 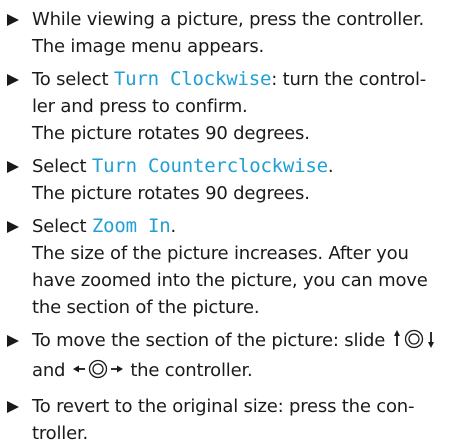 I want to click on step-2-post-line1: : turn the control-, so click(x=349, y=79).